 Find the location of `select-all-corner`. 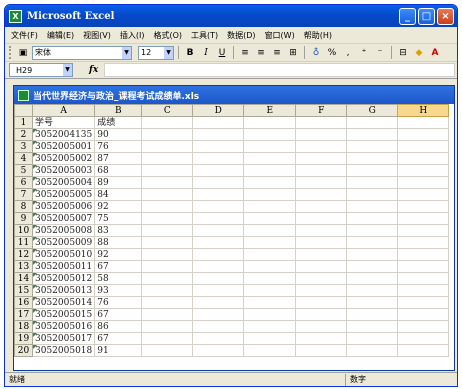

select-all-corner is located at coordinates (23, 110).